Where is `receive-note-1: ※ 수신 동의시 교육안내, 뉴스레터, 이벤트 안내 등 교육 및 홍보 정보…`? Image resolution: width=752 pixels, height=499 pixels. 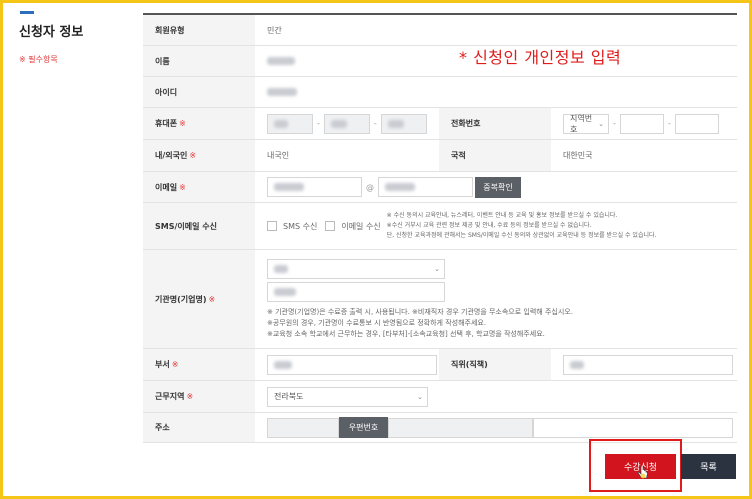 receive-note-1: ※ 수신 동의시 교육안내, 뉴스레터, 이벤트 안내 등 교육 및 홍보 정보… is located at coordinates (502, 215).